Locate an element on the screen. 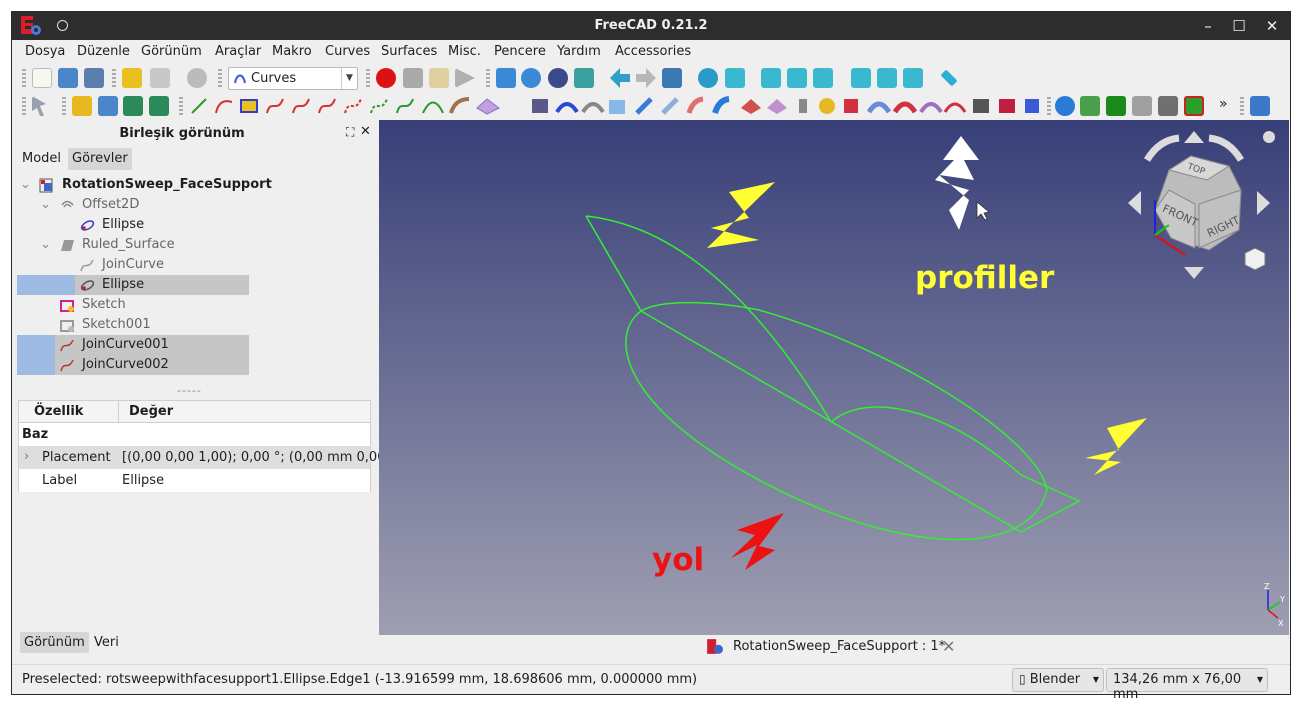 The height and width of the screenshot is (707, 1302). grid-icon is located at coordinates (1194, 106).